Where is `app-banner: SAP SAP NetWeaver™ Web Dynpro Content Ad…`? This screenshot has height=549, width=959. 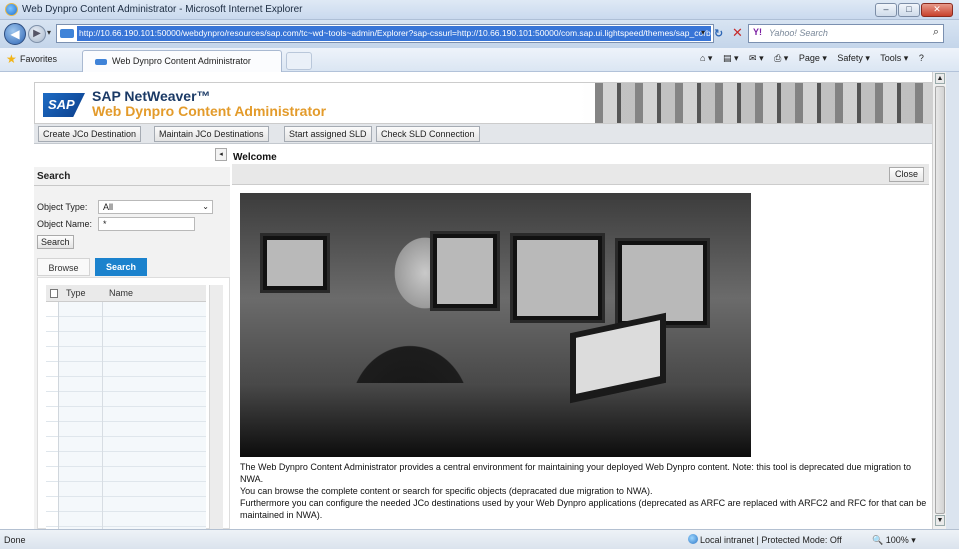 app-banner: SAP SAP NetWeaver™ Web Dynpro Content Ad… is located at coordinates (483, 103).